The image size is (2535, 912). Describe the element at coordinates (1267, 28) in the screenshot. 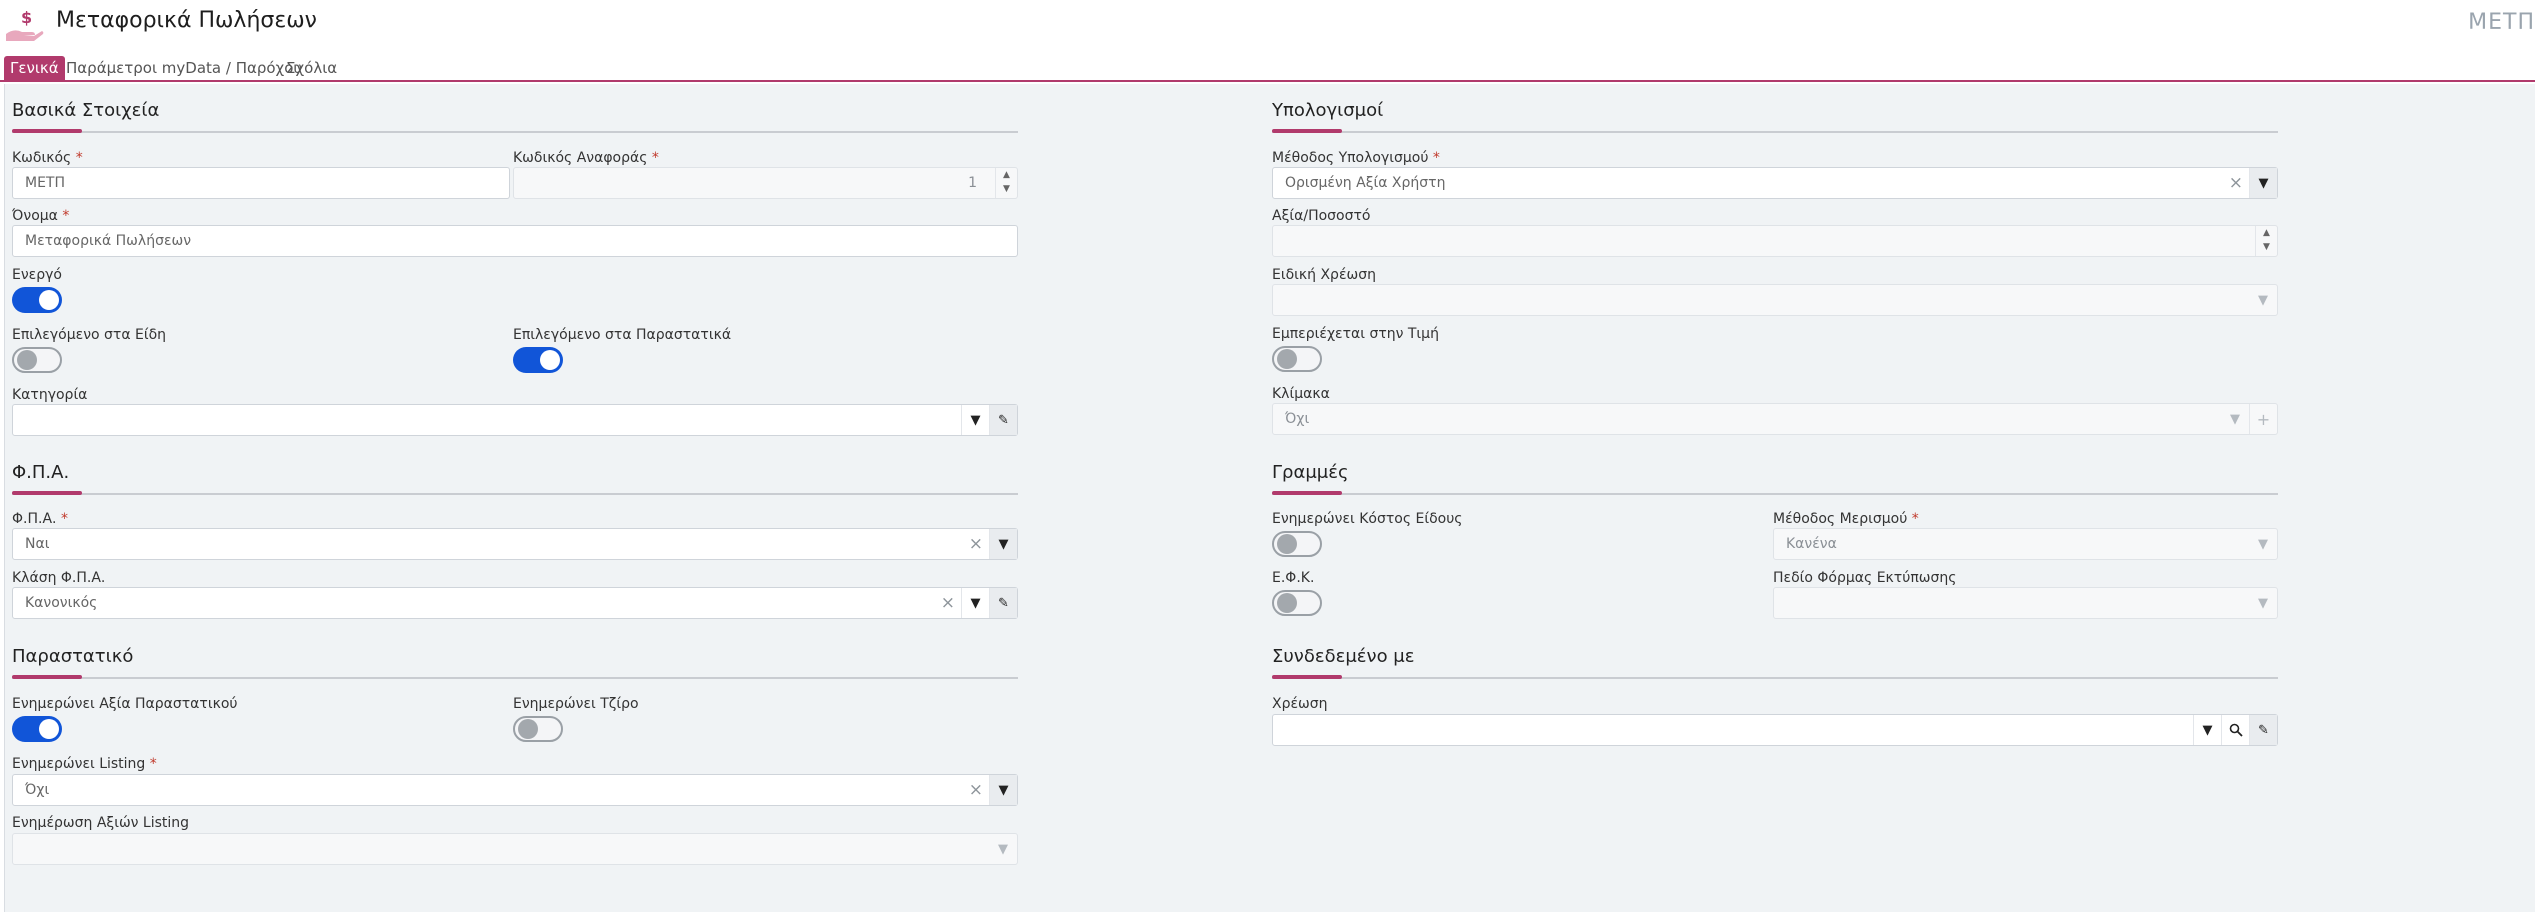

I see `page-header: $ Μεταφορικά Πωλήσεων ΜΕΤΠ` at that location.